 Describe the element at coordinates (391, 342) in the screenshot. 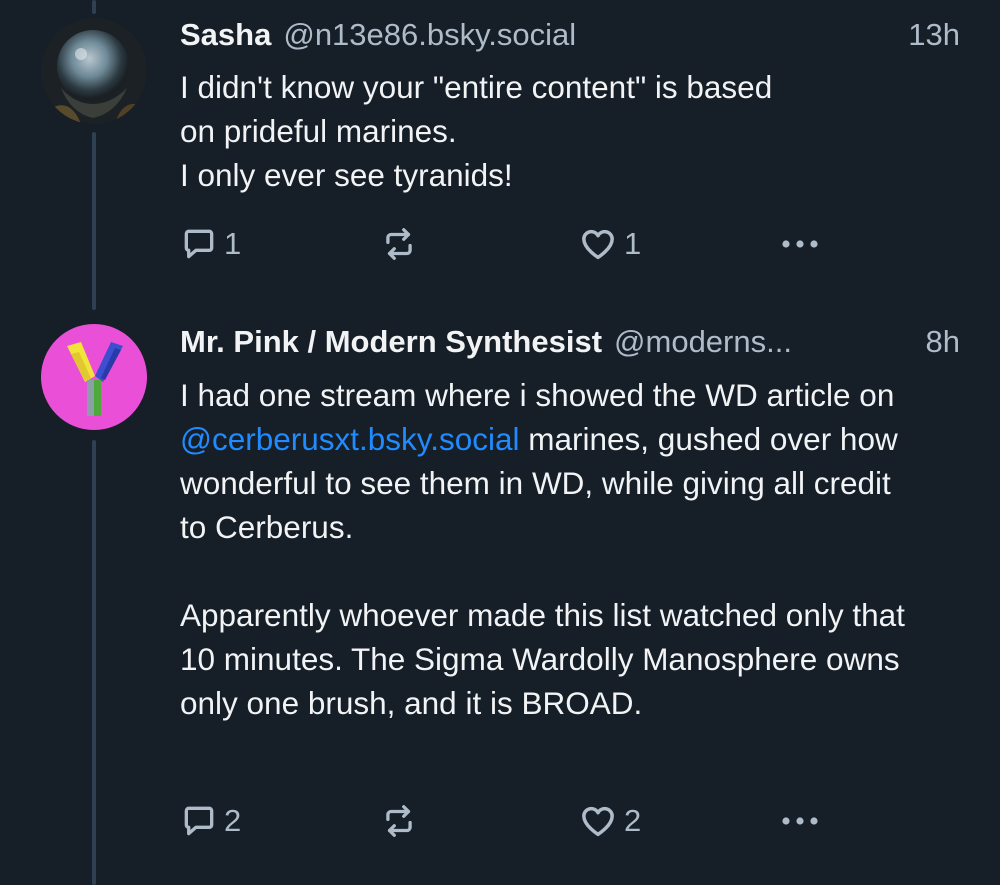

I see `author-name: Mr. Pink / Modern Synthesist` at that location.